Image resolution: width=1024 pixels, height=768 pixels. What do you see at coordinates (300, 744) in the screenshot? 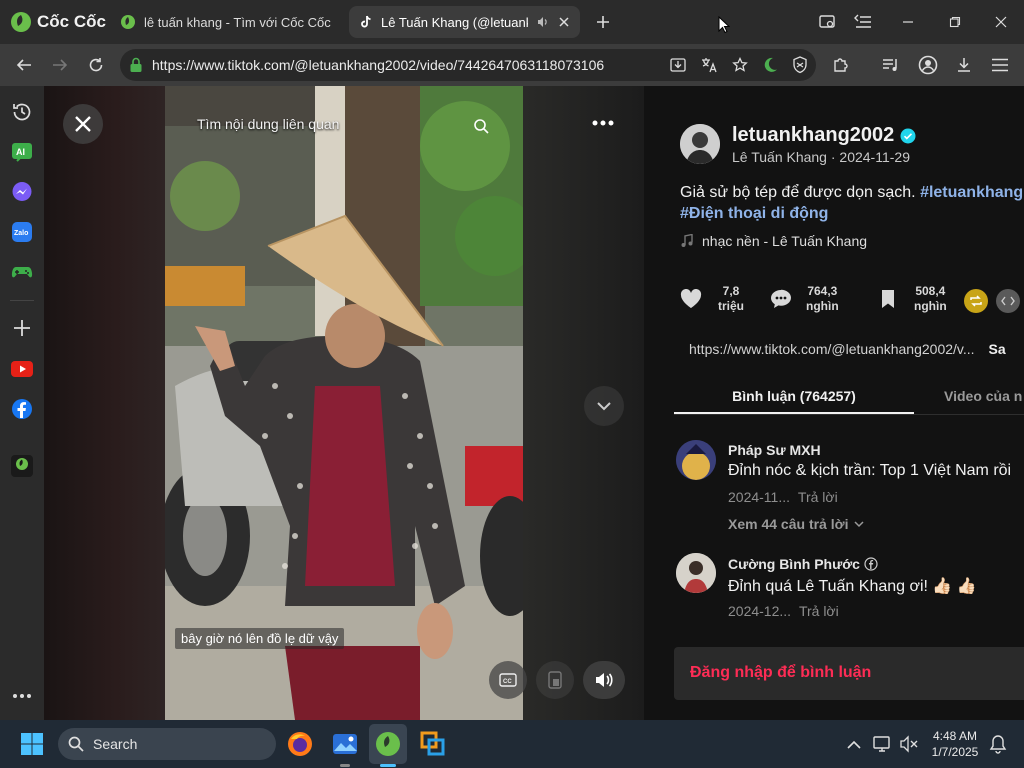
I see `taskbar-firefox` at bounding box center [300, 744].